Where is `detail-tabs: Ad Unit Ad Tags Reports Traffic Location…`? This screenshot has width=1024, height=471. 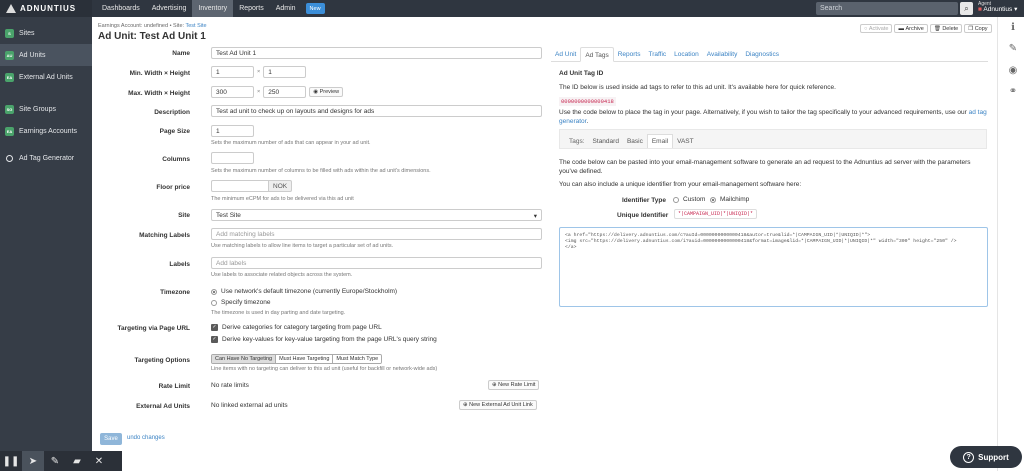 detail-tabs: Ad Unit Ad Tags Reports Traffic Location… is located at coordinates (769, 54).